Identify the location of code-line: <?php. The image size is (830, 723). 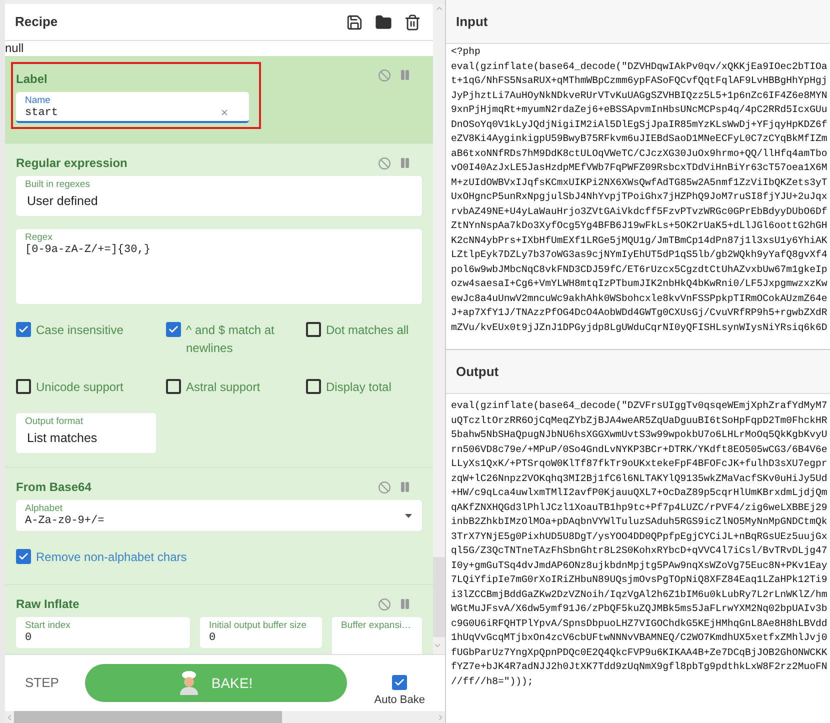
(466, 52).